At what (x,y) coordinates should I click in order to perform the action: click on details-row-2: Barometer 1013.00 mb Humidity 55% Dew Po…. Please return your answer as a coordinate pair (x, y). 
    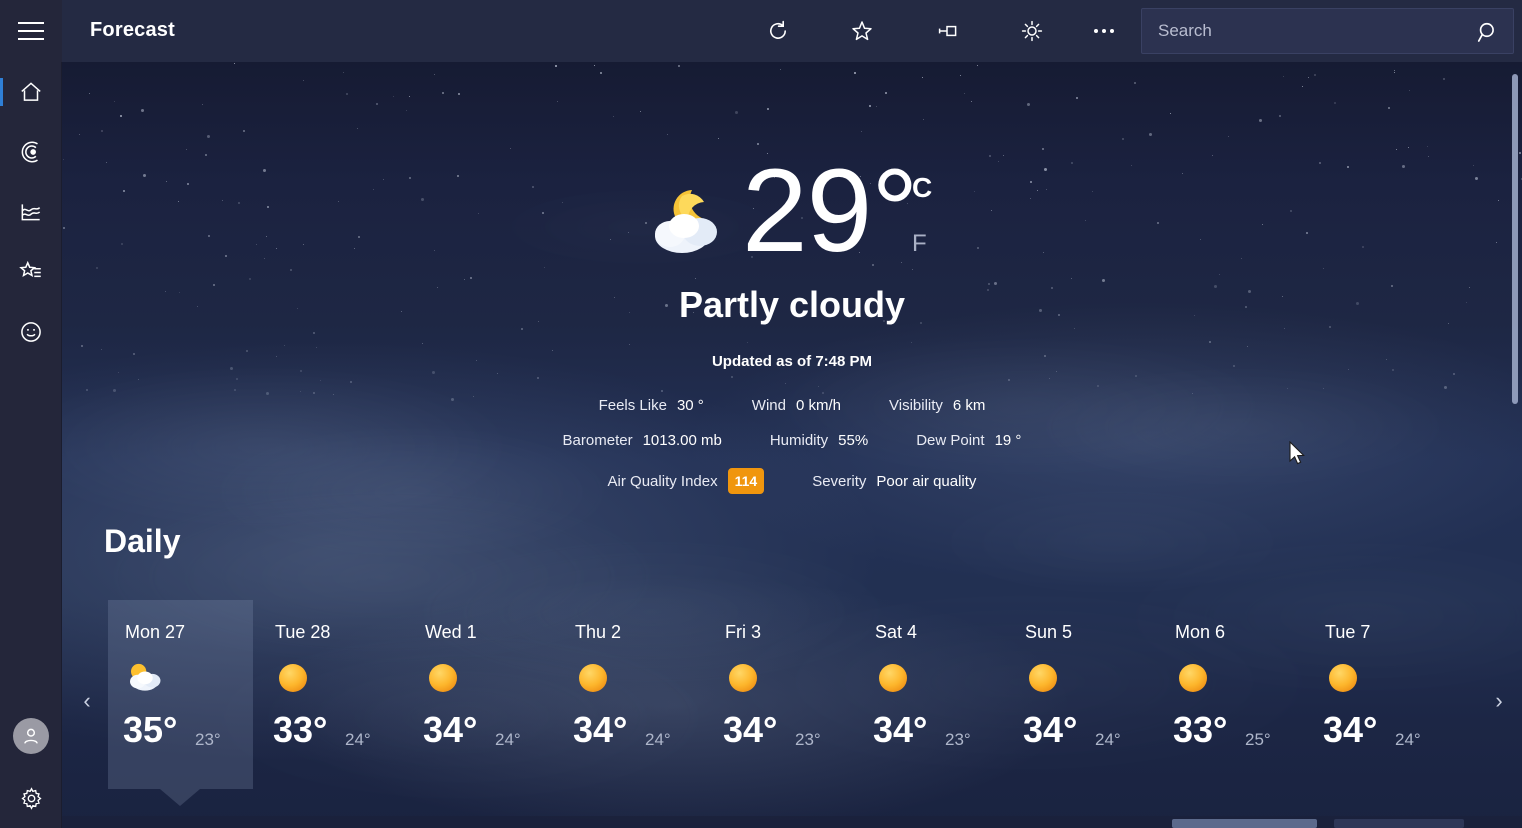
    Looking at the image, I should click on (792, 440).